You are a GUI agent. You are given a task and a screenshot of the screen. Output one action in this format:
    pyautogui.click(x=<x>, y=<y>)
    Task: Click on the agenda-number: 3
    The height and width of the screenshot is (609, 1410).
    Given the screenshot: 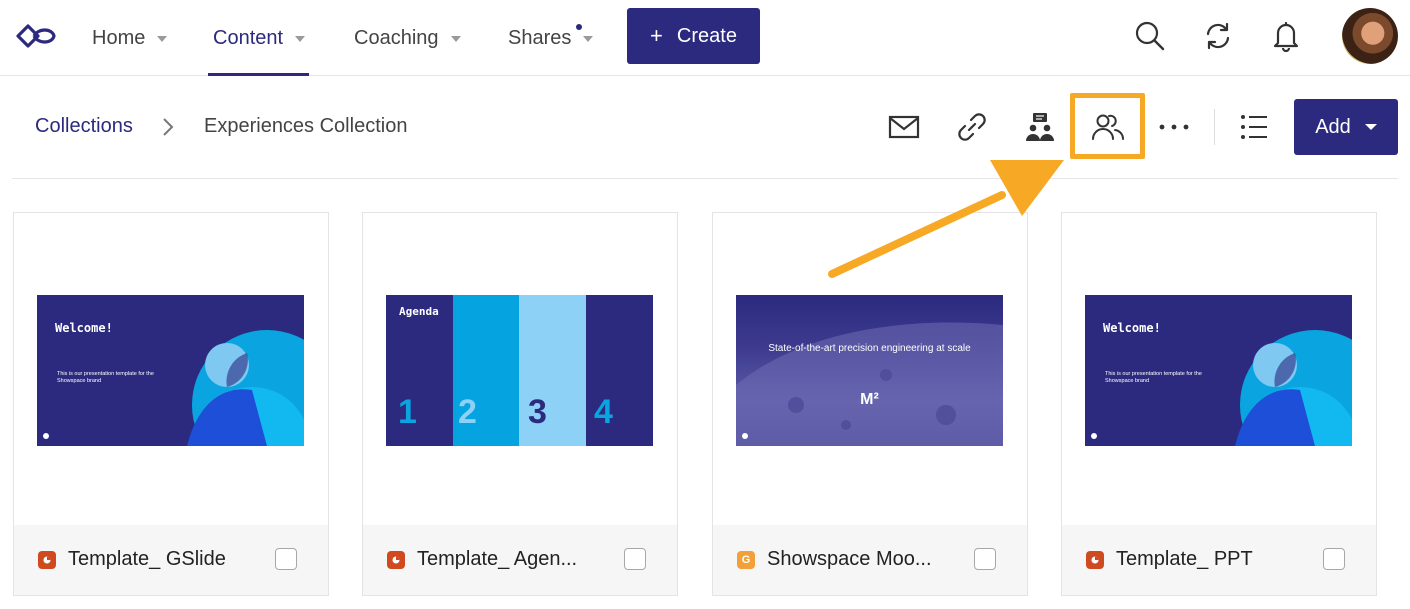 What is the action you would take?
    pyautogui.click(x=537, y=412)
    